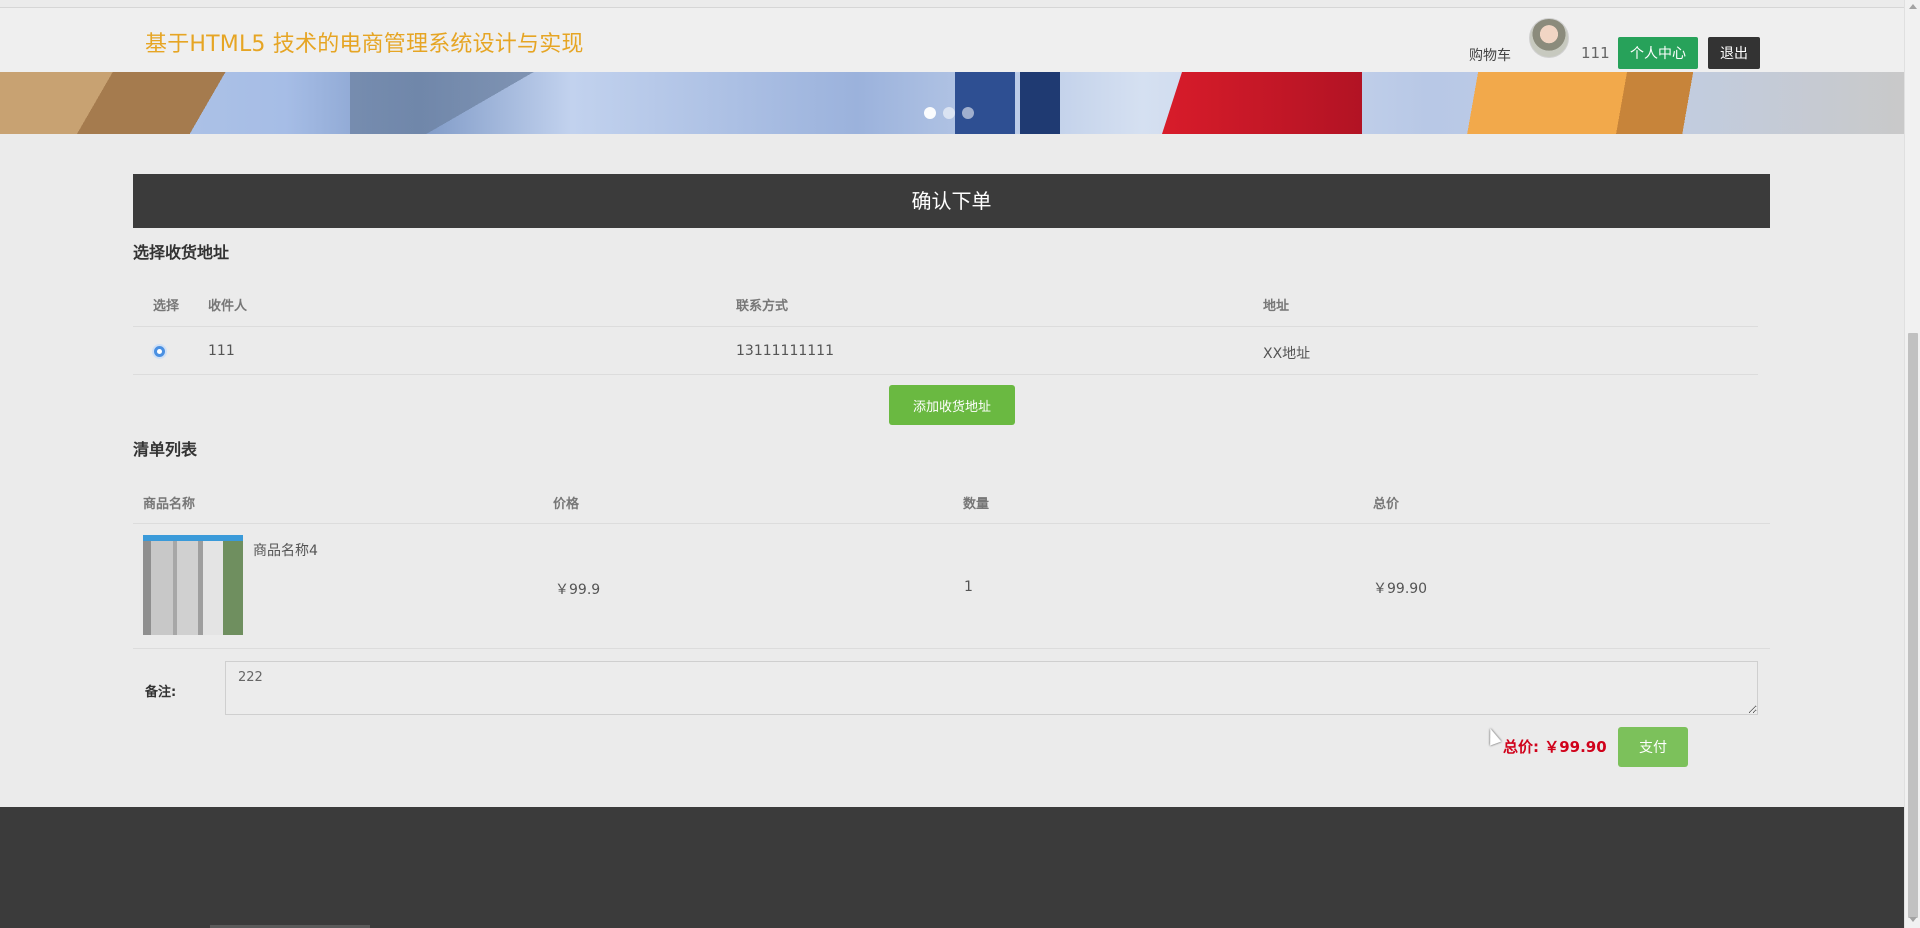 The height and width of the screenshot is (928, 1920). Describe the element at coordinates (1913, 919) in the screenshot. I see `scroll-down-arrow-icon` at that location.